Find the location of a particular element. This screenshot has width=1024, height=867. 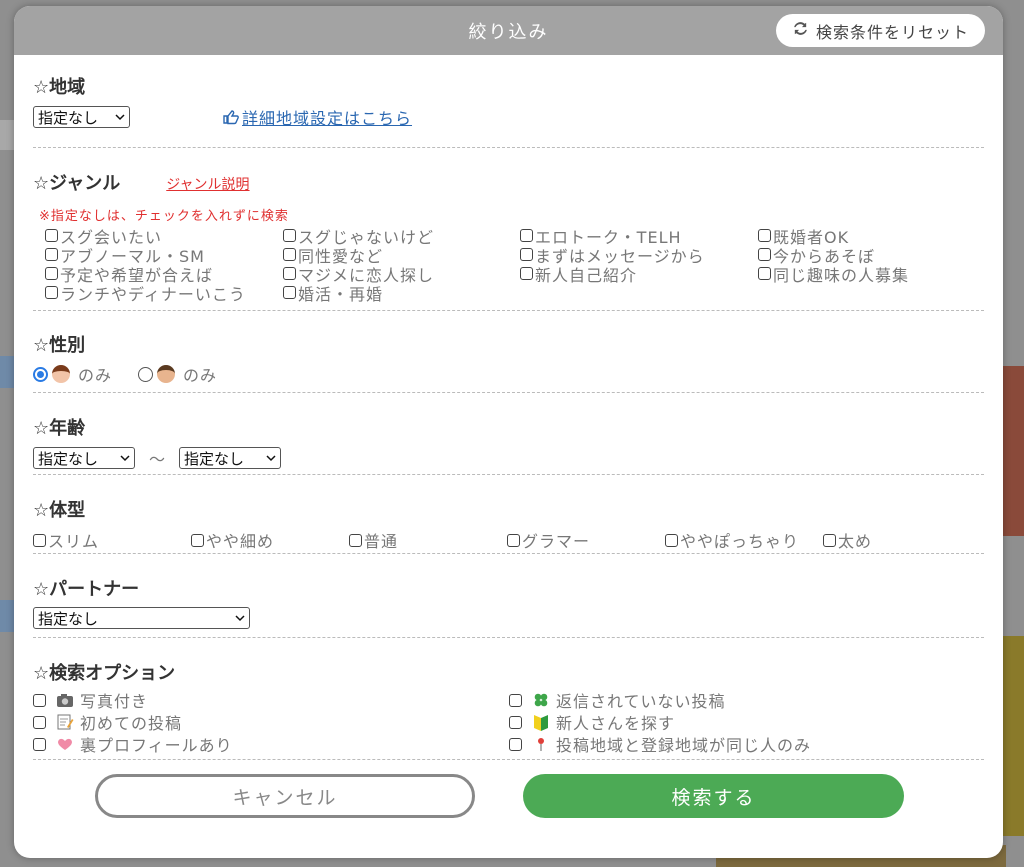

age-to-select: 指定なし is located at coordinates (230, 458).